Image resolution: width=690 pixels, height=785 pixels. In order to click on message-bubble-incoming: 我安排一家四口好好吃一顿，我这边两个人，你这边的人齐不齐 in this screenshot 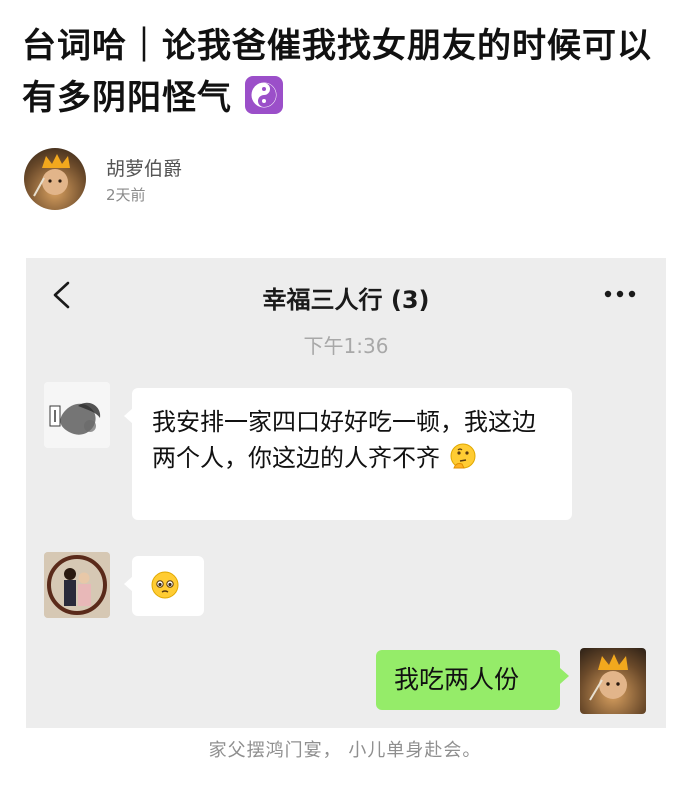, I will do `click(352, 454)`.